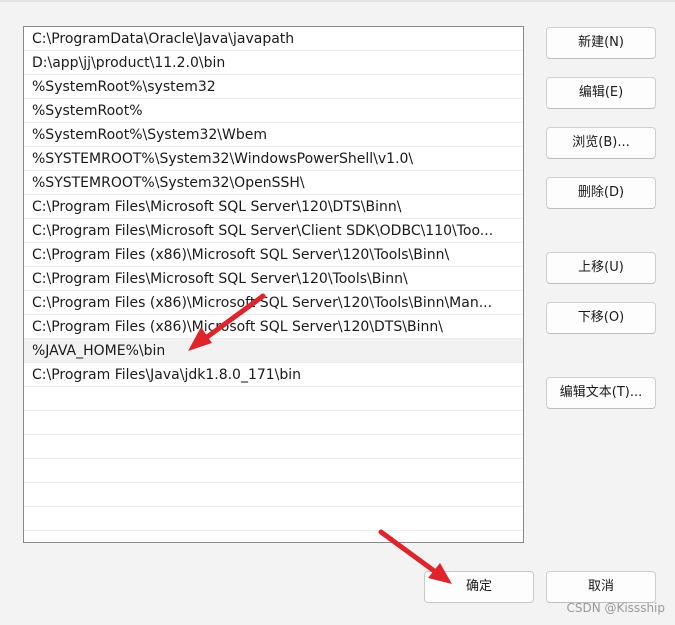 This screenshot has height=625, width=675. Describe the element at coordinates (273, 351) in the screenshot. I see `path-entry-row: %JAVA_HOME%\bin` at that location.